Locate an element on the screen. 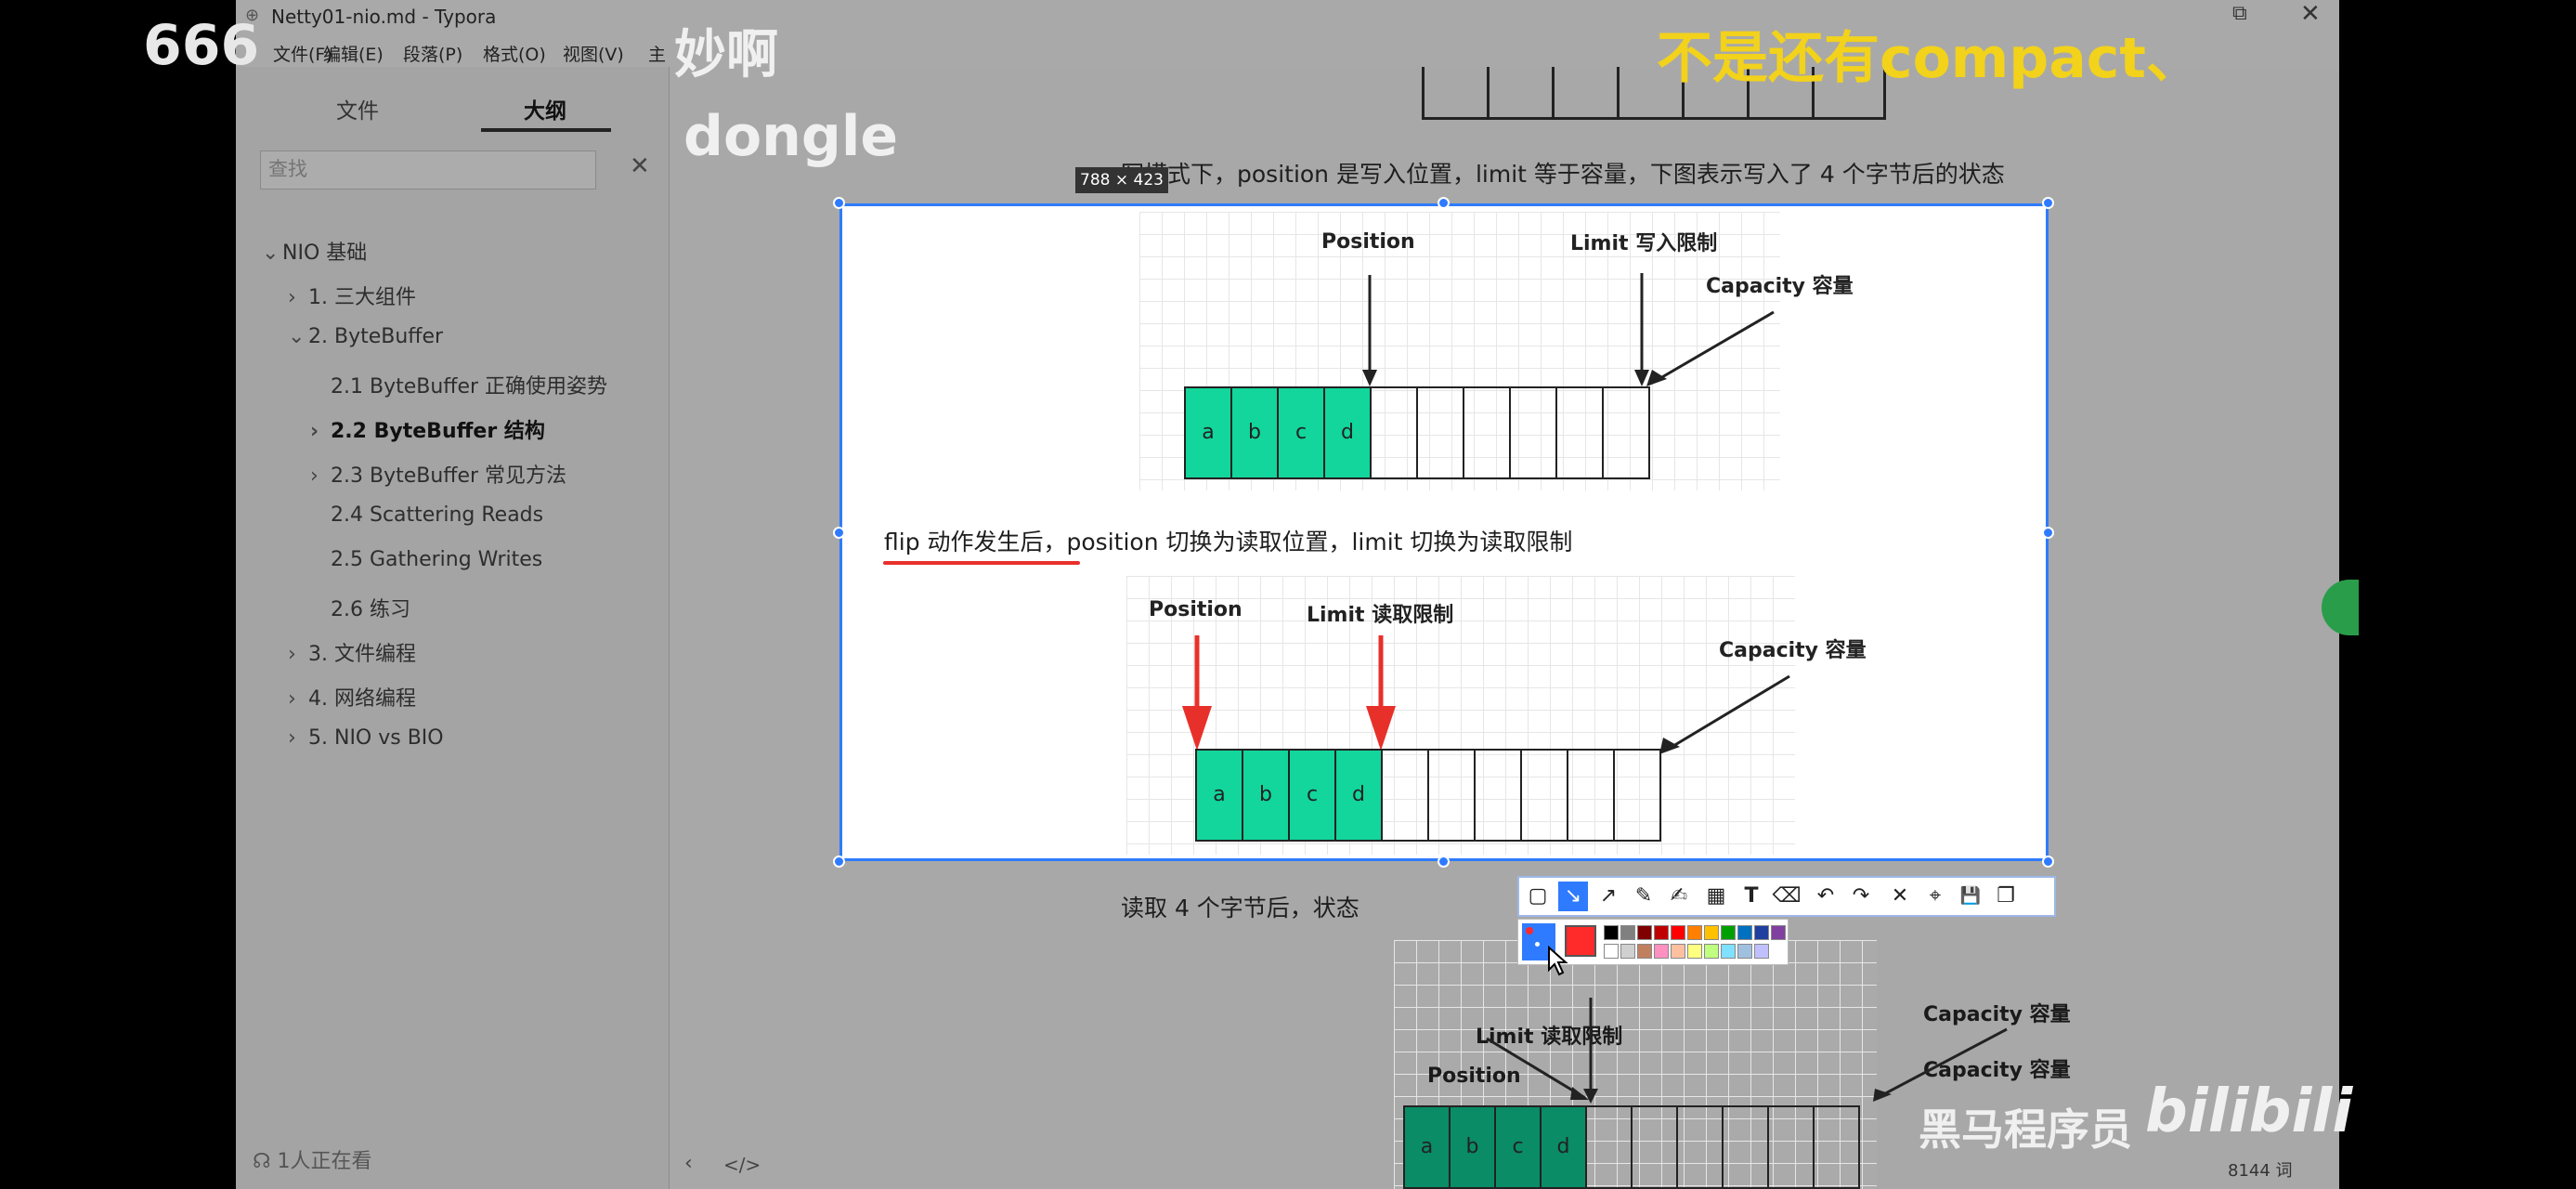 This screenshot has width=2576, height=1189. undo-icon: ↶ is located at coordinates (1826, 897).